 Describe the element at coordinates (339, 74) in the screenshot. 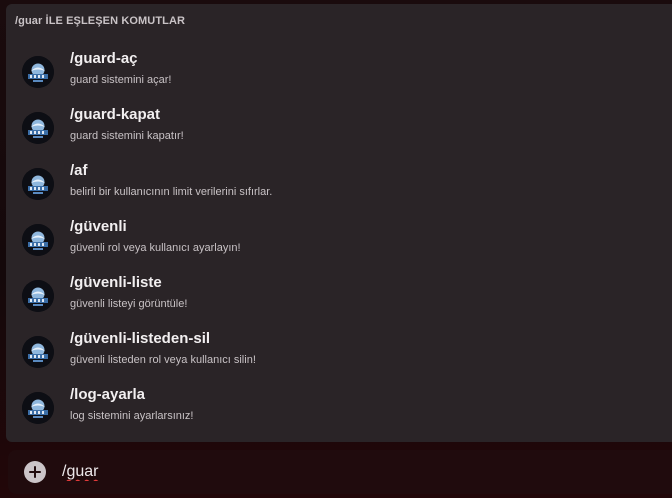

I see `command-item: /guard-aç guard sistemini açar!` at that location.